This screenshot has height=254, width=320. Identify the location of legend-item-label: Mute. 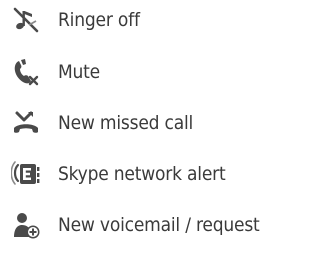
(79, 72).